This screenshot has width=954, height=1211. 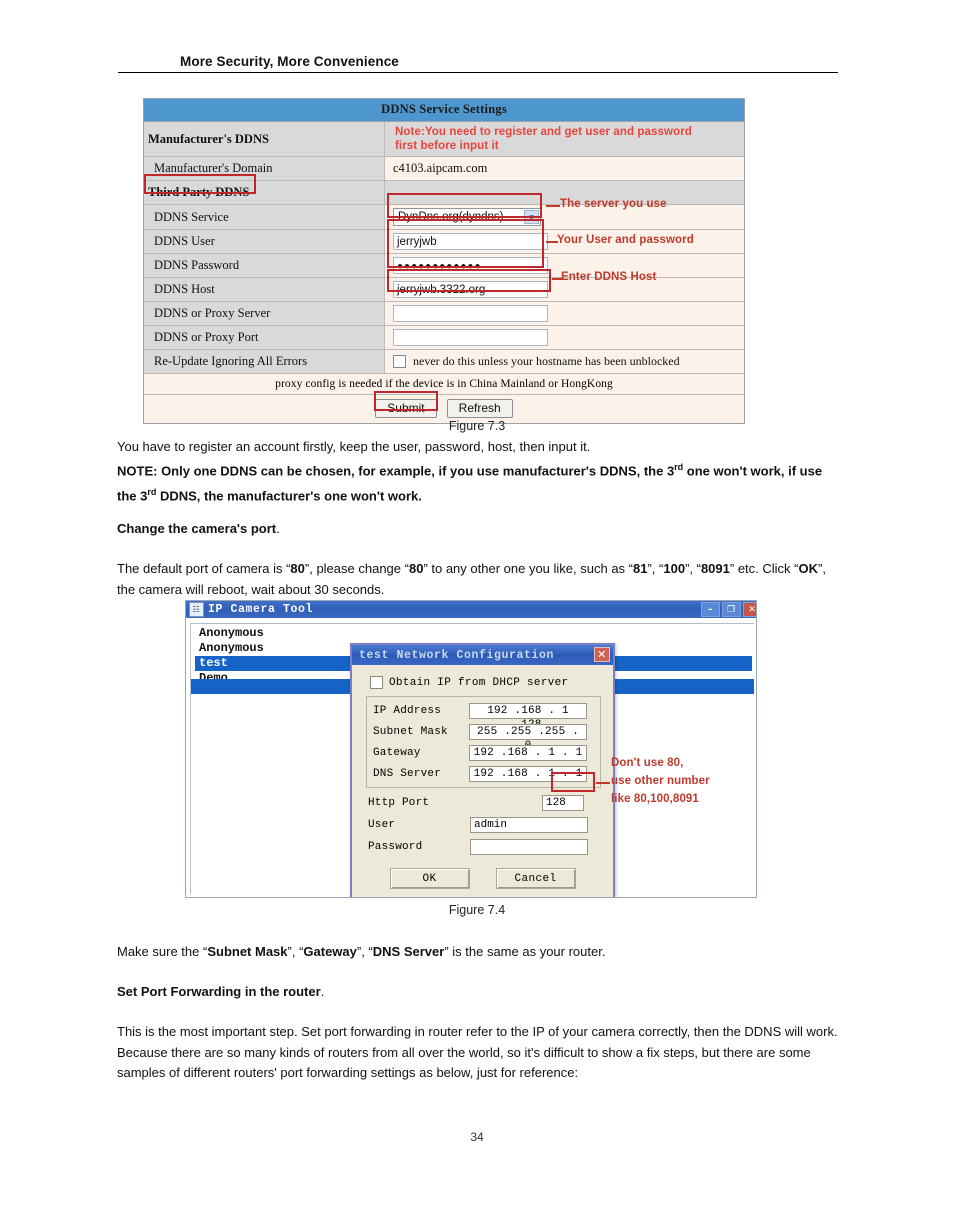 I want to click on dhcp-checkbox, so click(x=376, y=682).